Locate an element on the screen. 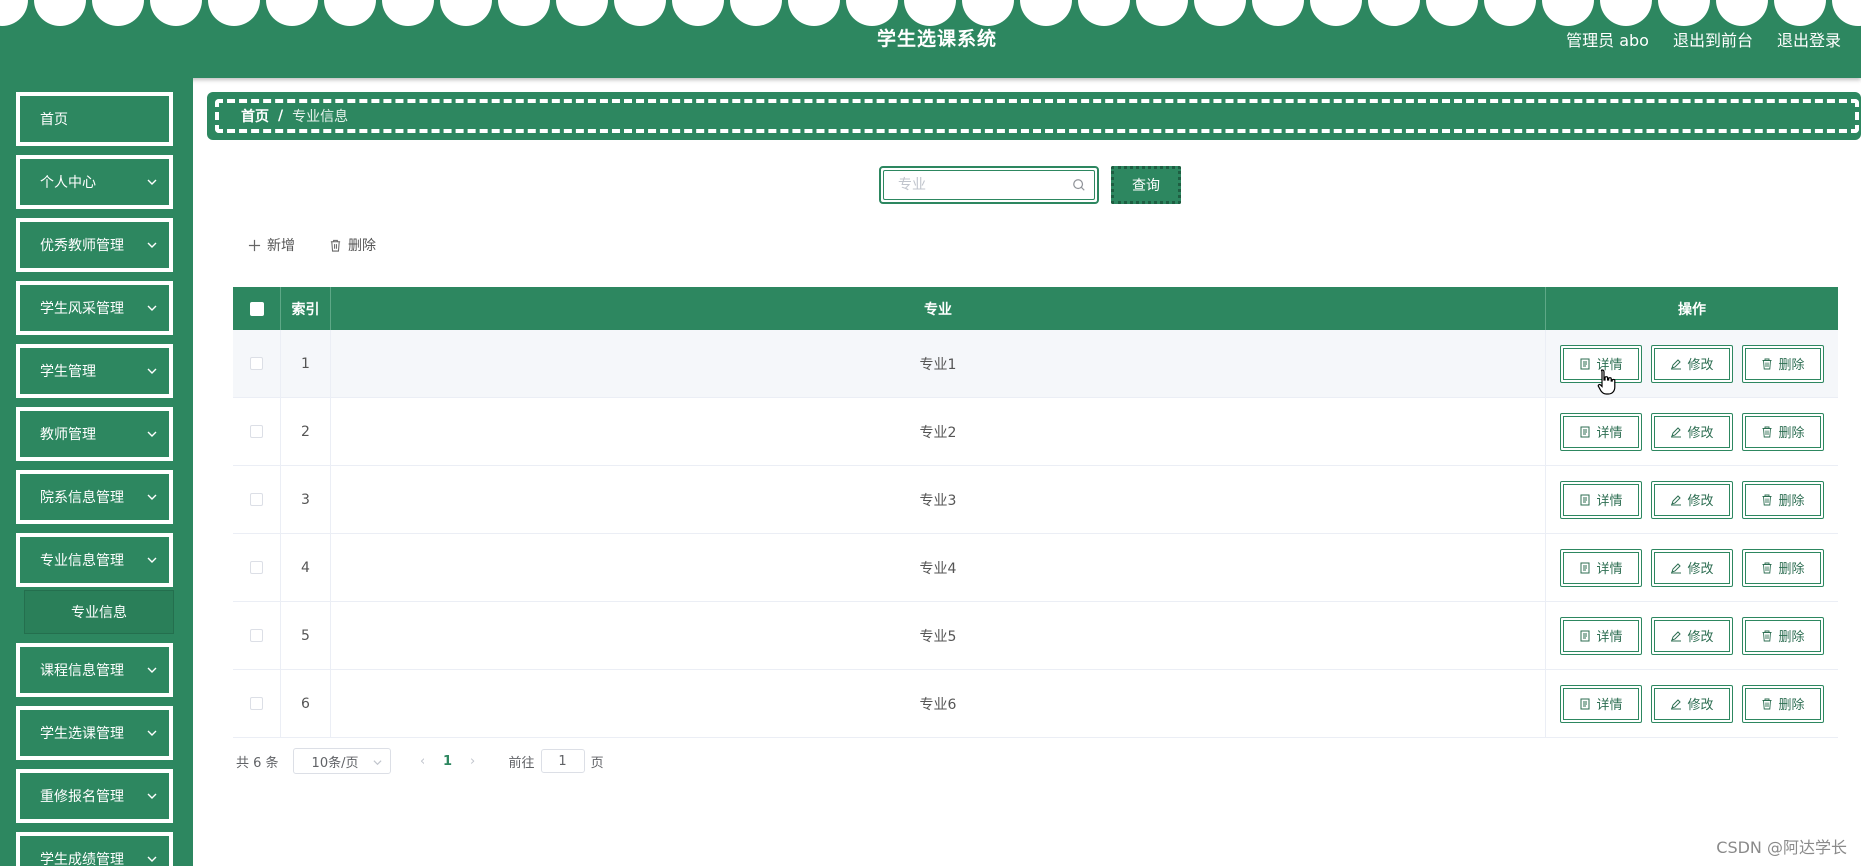 The width and height of the screenshot is (1861, 866). row-major: 专业5 is located at coordinates (938, 635).